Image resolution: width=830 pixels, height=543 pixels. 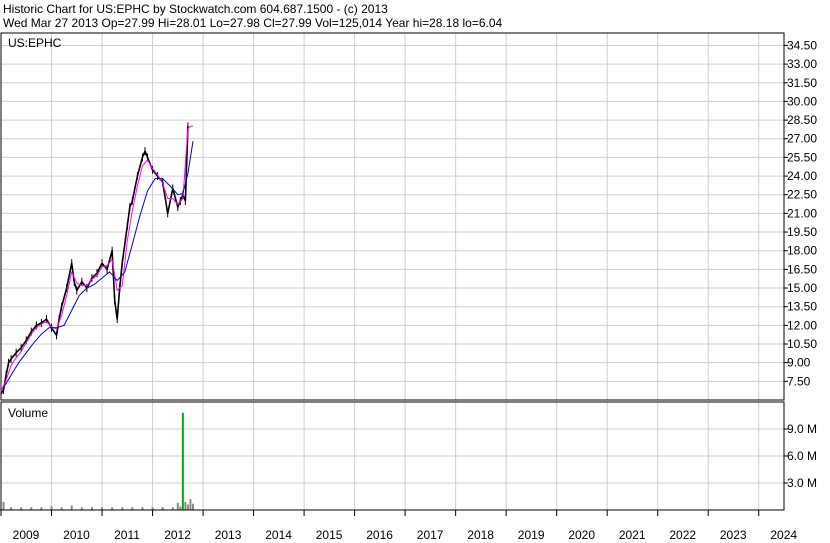 I want to click on y-tick-label: 25.50, so click(x=802, y=157).